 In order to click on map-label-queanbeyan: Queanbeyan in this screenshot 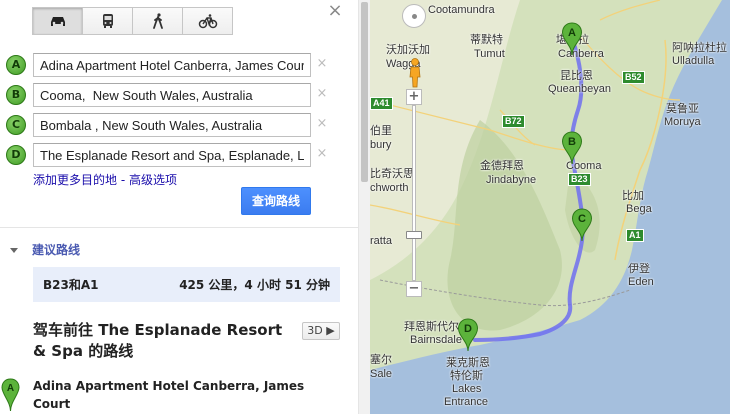, I will do `click(579, 89)`.